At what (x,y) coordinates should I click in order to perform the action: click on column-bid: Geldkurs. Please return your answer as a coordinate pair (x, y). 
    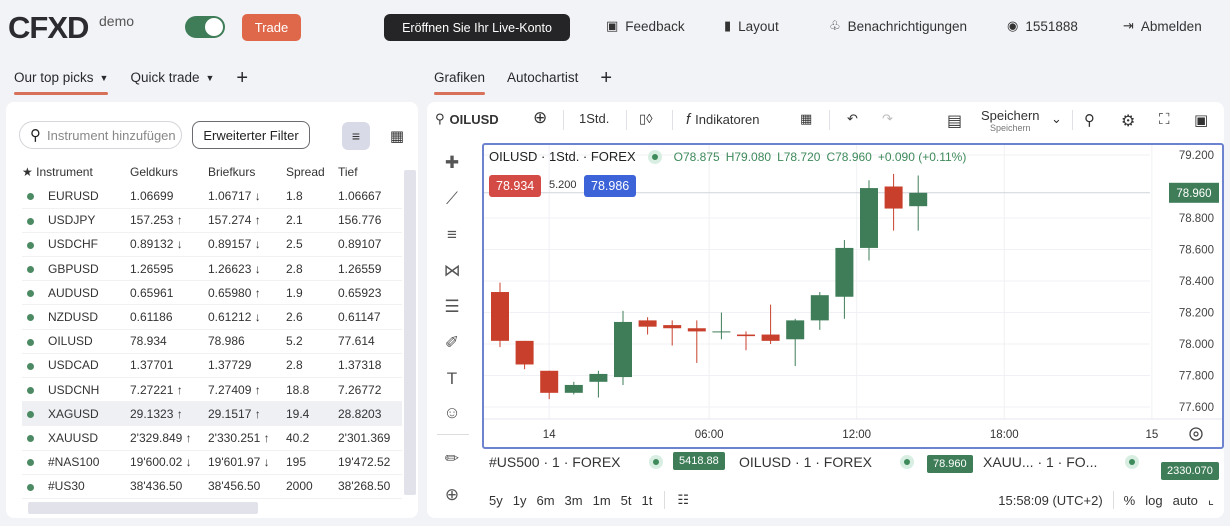
    Looking at the image, I should click on (169, 172).